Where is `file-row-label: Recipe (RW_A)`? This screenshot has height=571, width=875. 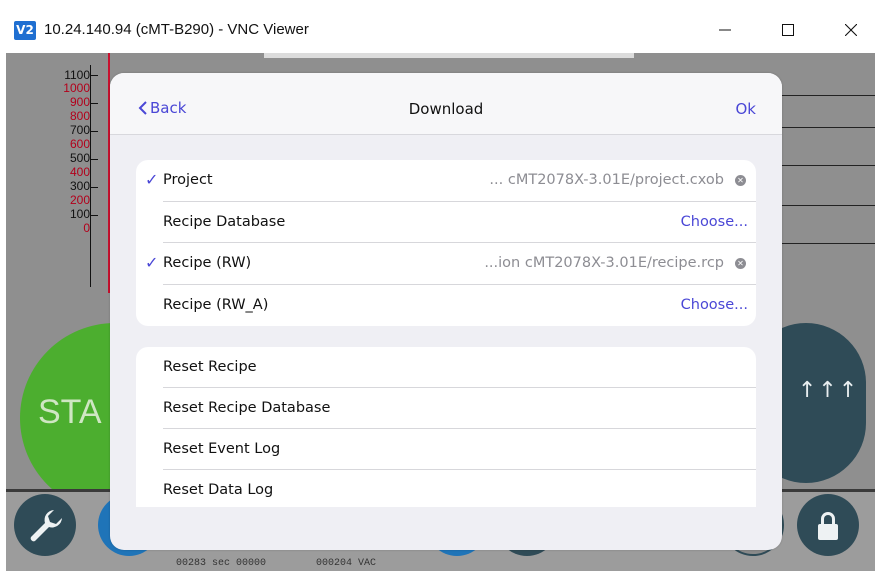 file-row-label: Recipe (RW_A) is located at coordinates (216, 304).